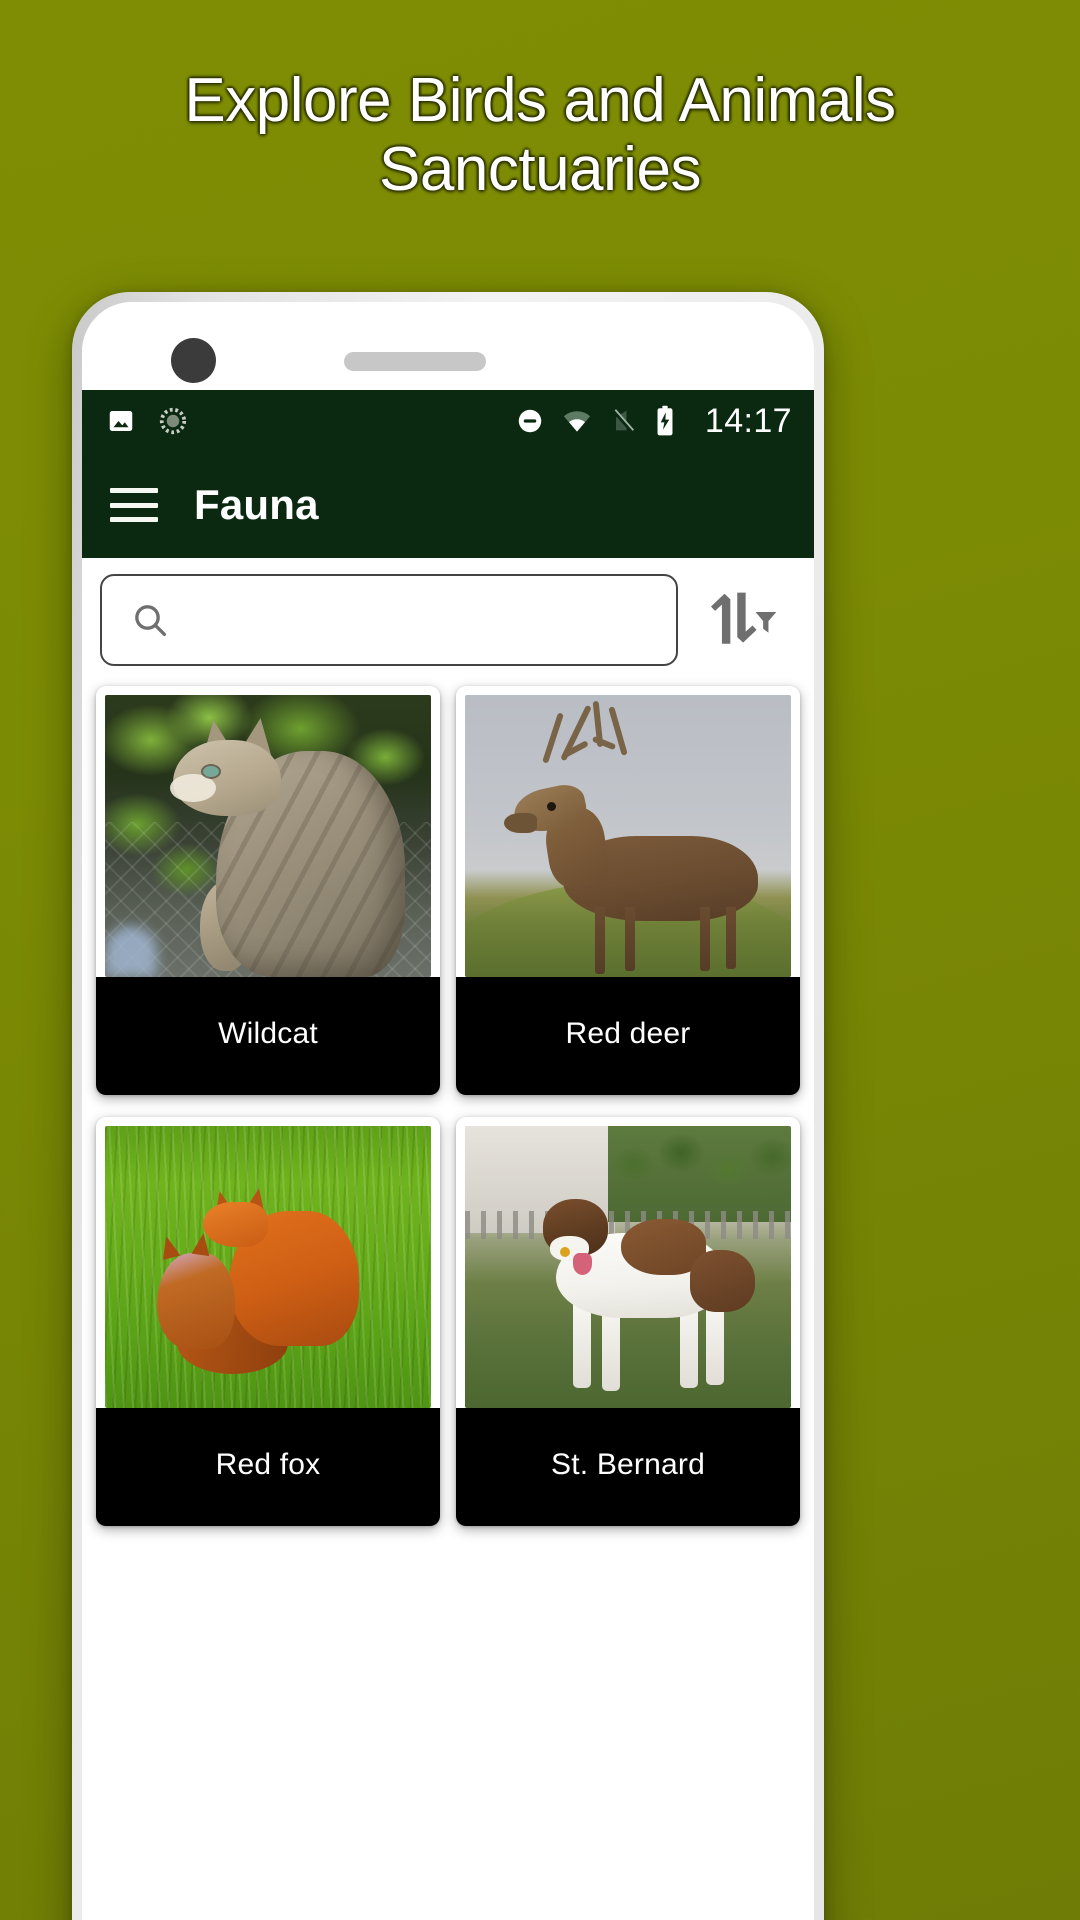  What do you see at coordinates (173, 421) in the screenshot?
I see `sync-spinner-icon` at bounding box center [173, 421].